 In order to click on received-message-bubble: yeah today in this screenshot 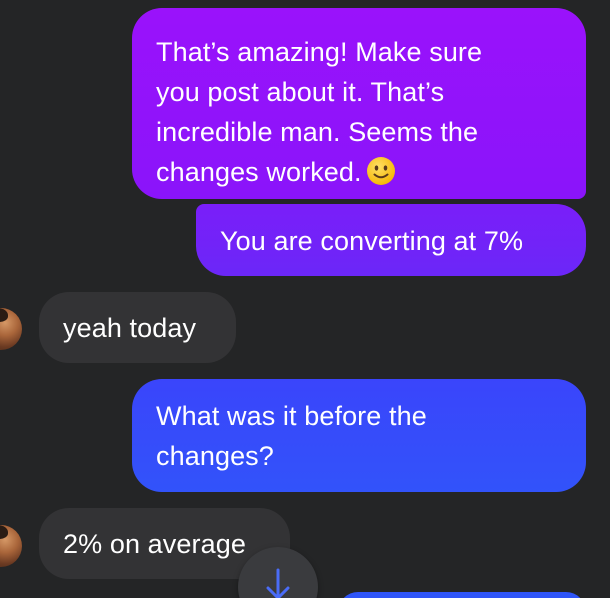, I will do `click(137, 327)`.